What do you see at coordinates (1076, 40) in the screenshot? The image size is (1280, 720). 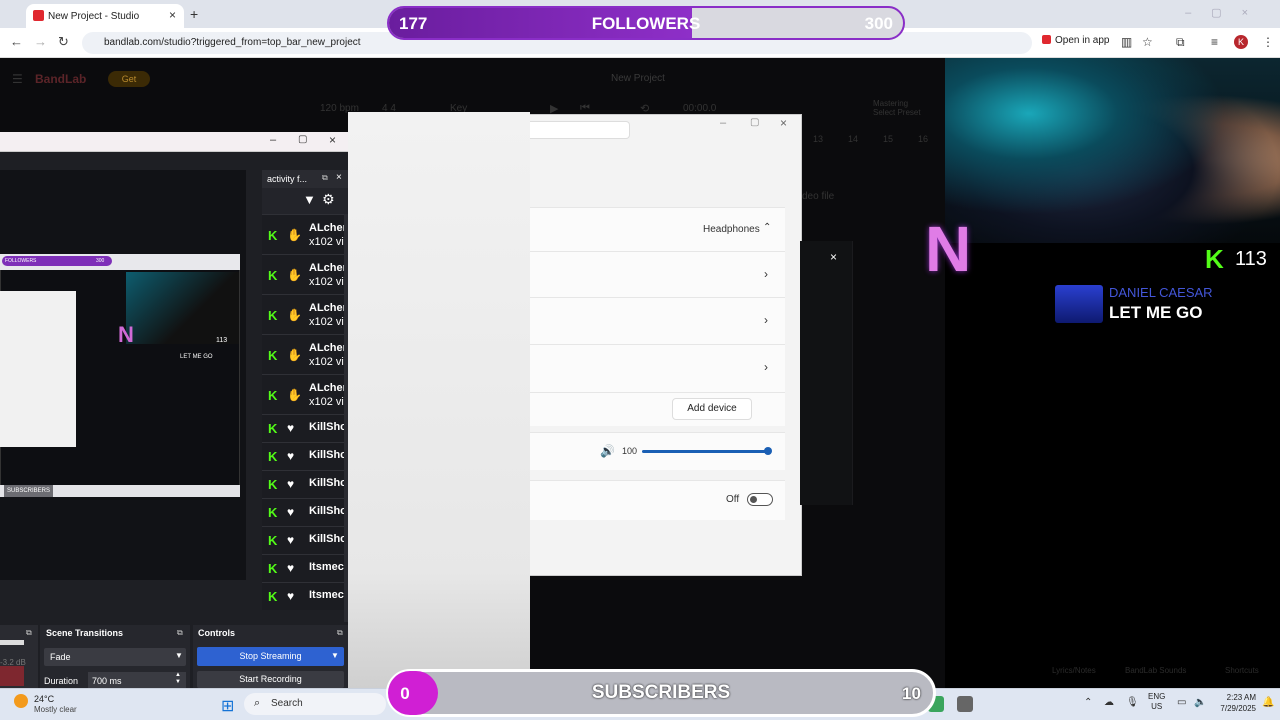 I see `open-in-app-button: Open in app` at bounding box center [1076, 40].